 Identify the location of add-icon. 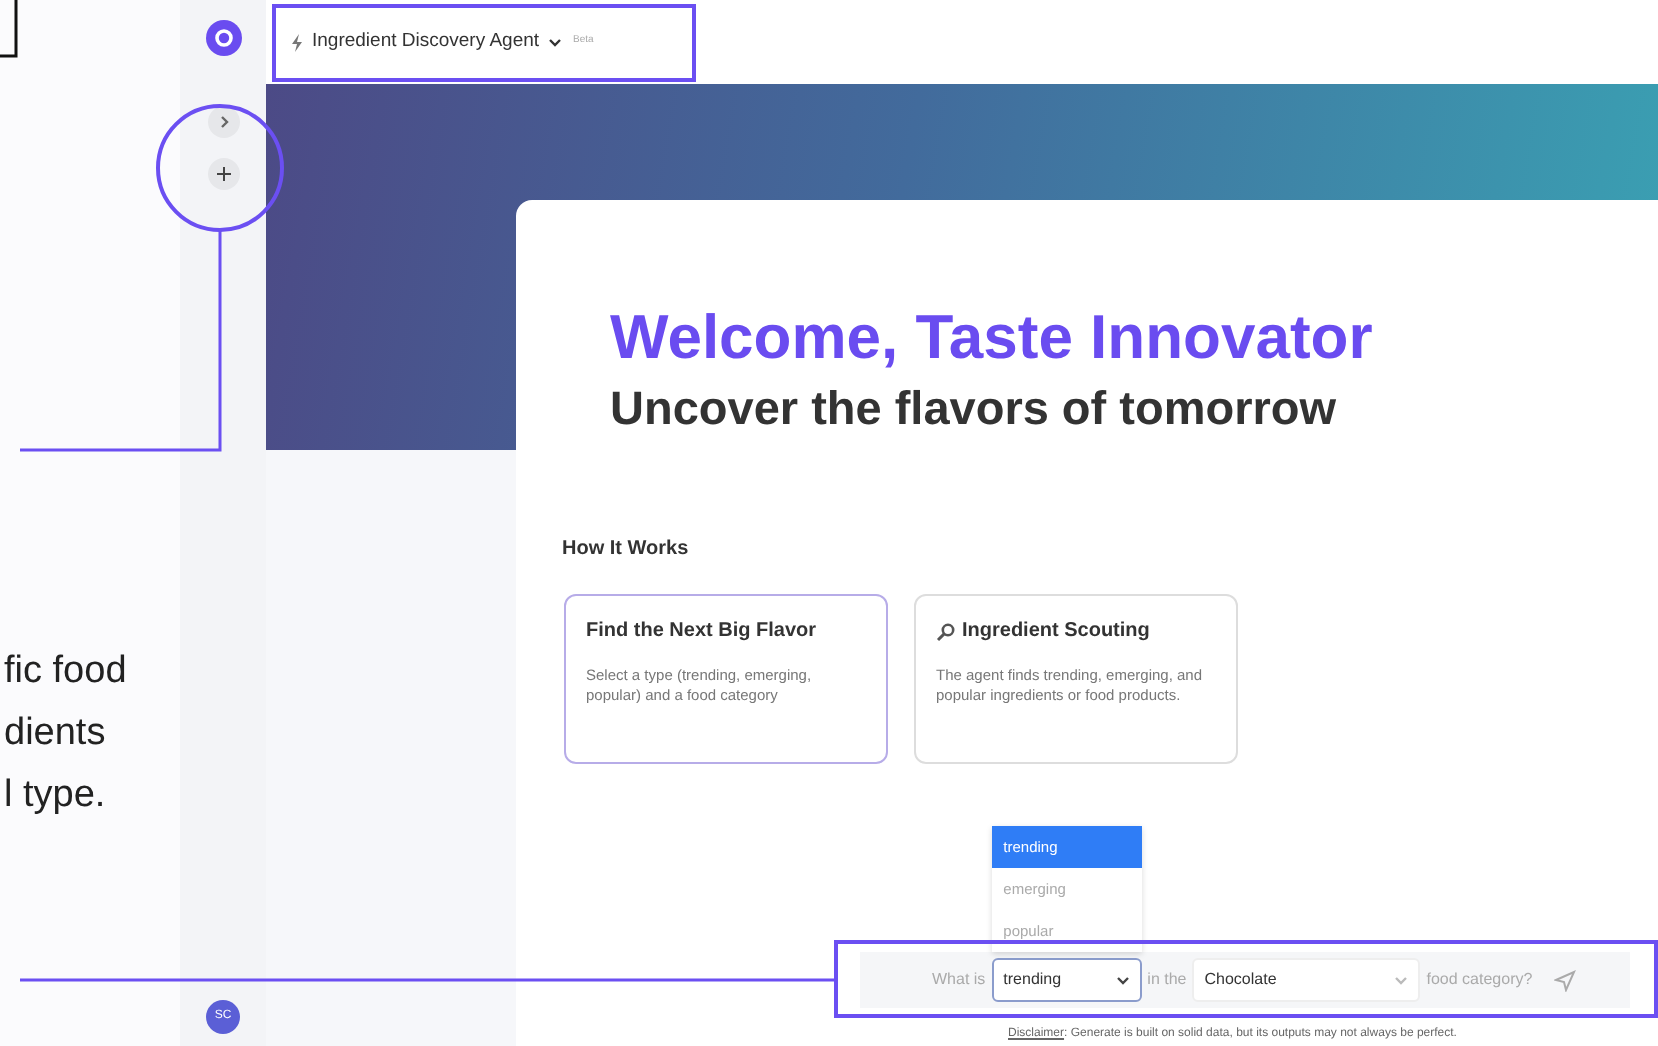
(223, 174).